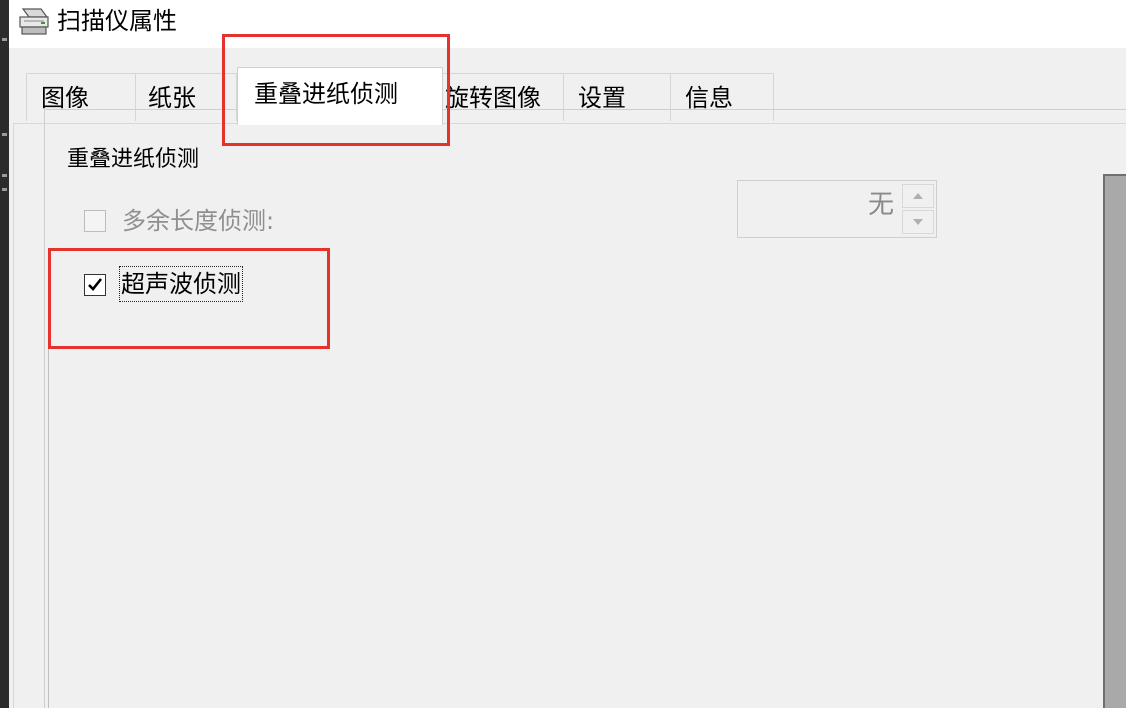 The image size is (1126, 708). What do you see at coordinates (336, 90) in the screenshot?
I see `annotation-box-tab` at bounding box center [336, 90].